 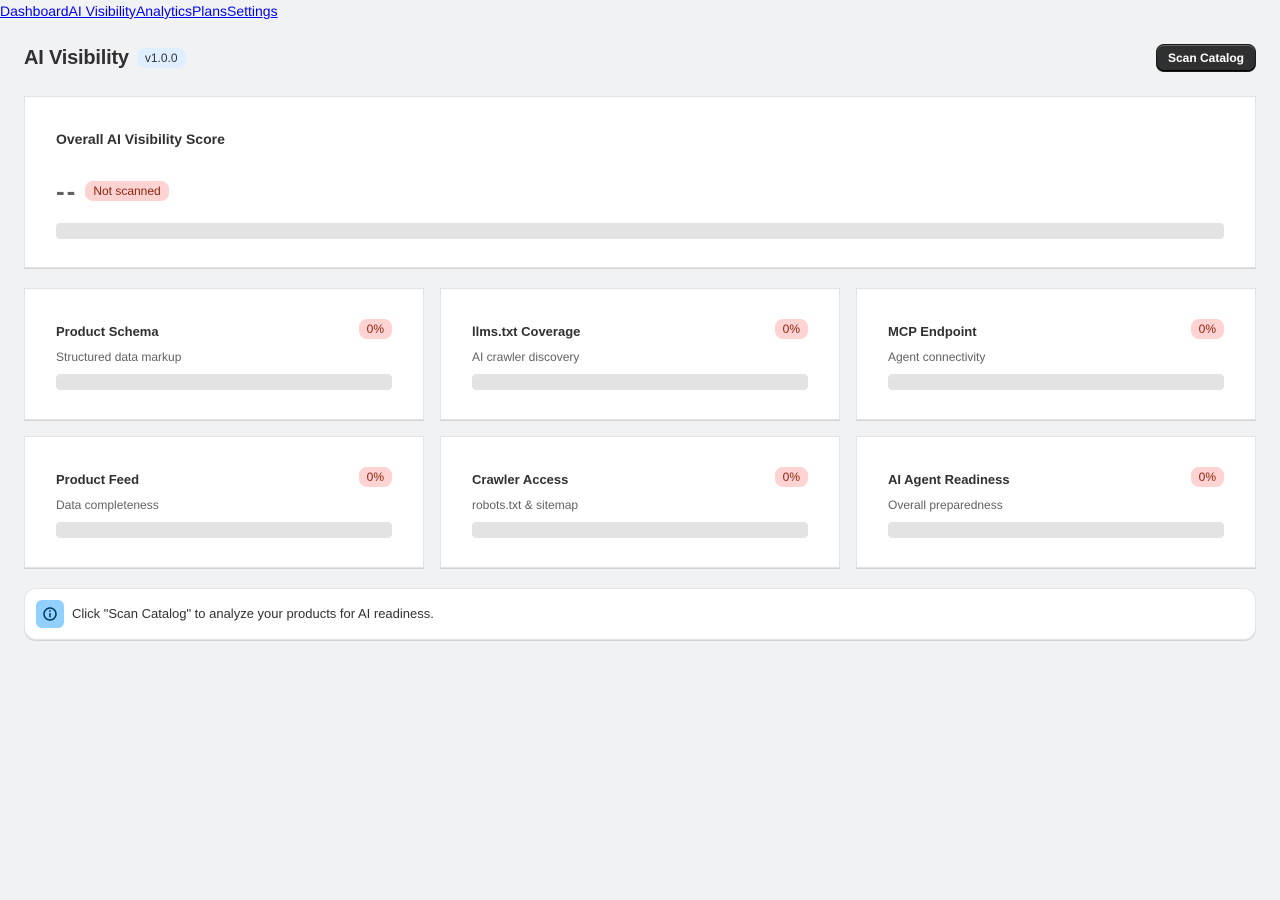 I want to click on score-row: -- Not scanned, so click(x=640, y=191).